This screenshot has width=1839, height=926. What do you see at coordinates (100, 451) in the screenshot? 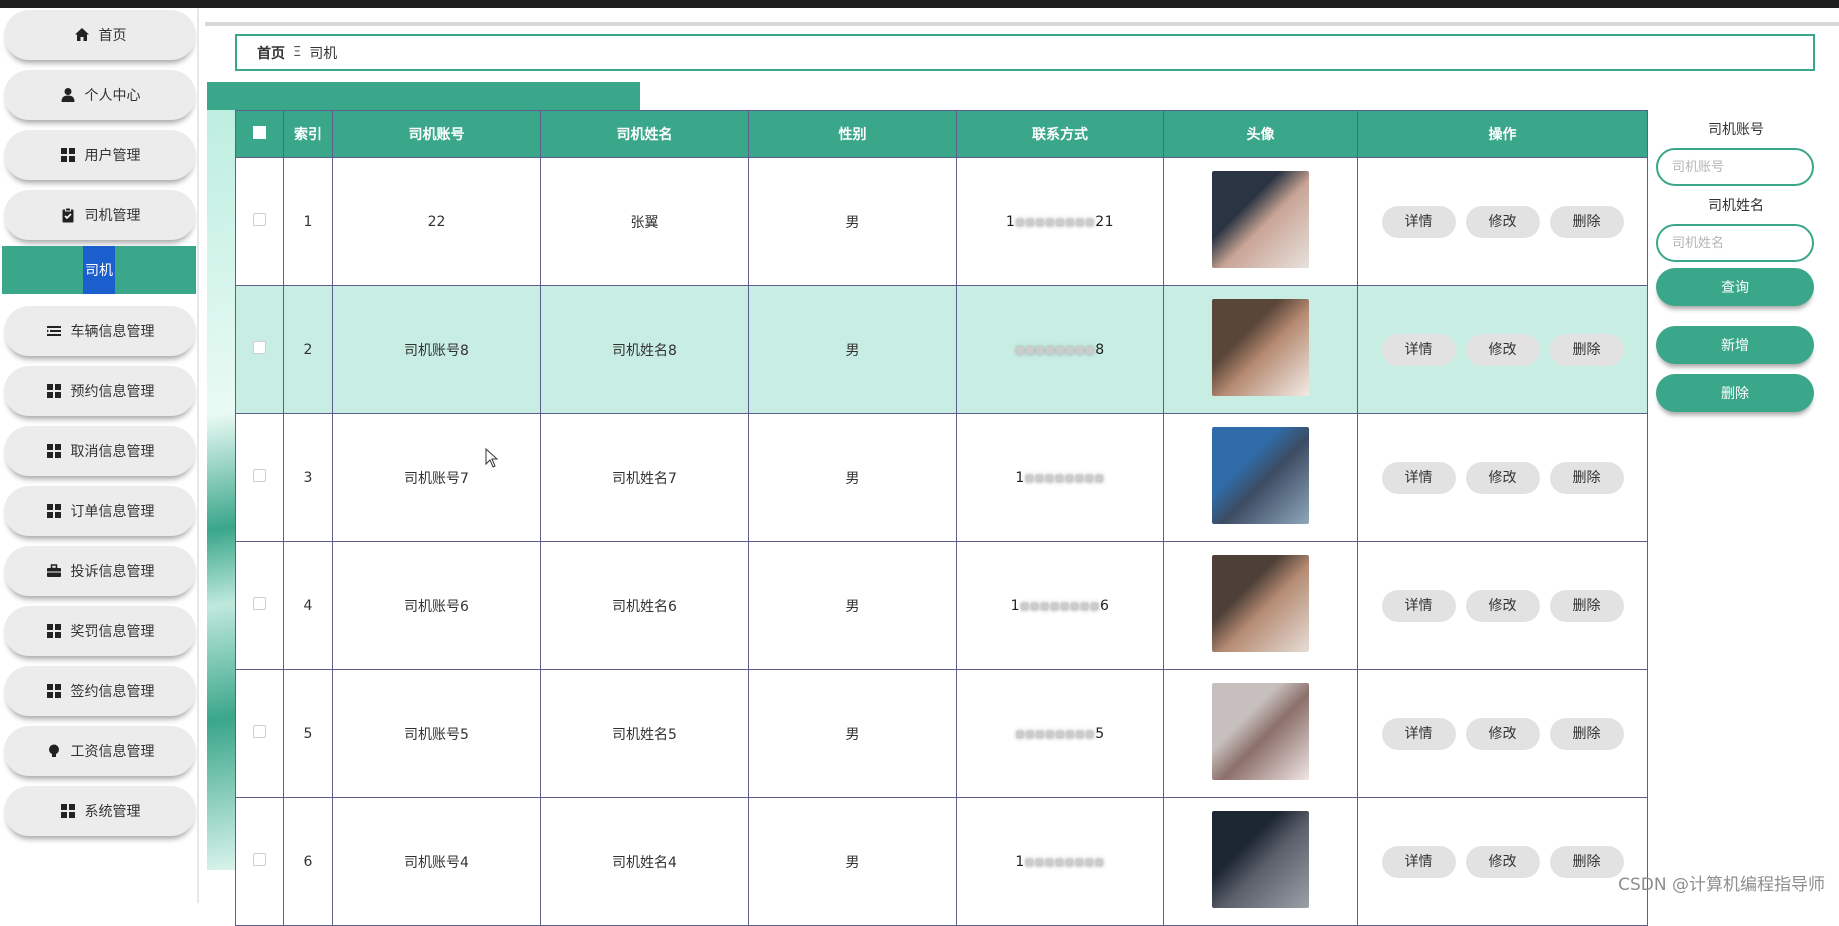
I see `sidebar-item-cancellations: 取消信息管理` at bounding box center [100, 451].